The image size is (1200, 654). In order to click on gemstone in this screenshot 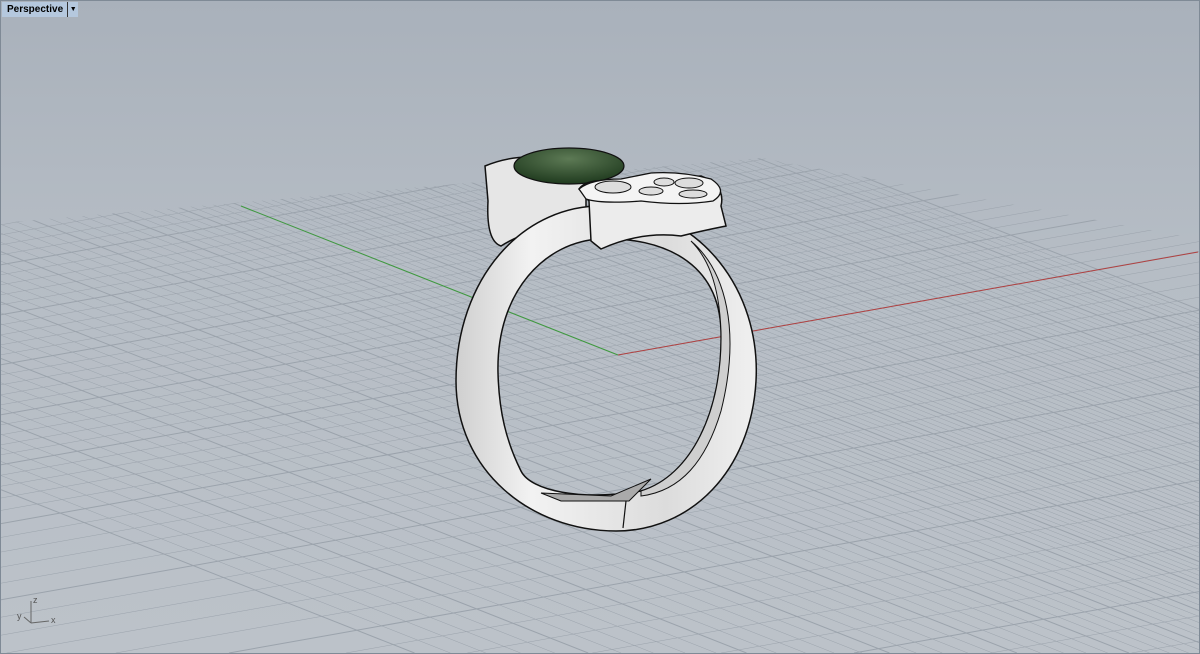, I will do `click(569, 166)`.